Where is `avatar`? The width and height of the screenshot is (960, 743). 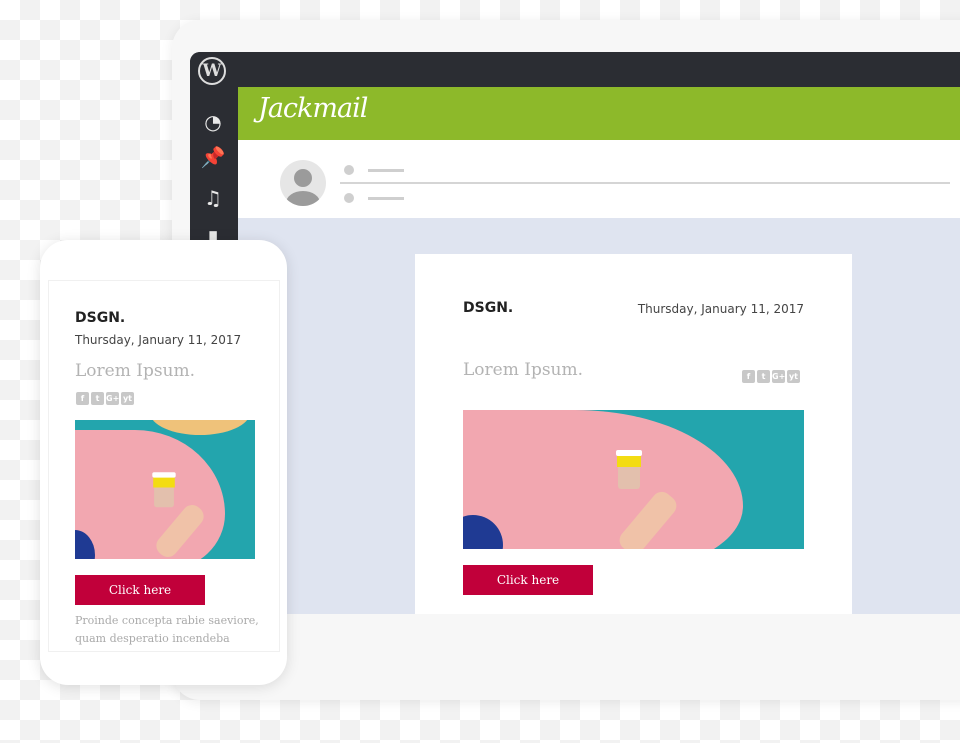
avatar is located at coordinates (303, 183).